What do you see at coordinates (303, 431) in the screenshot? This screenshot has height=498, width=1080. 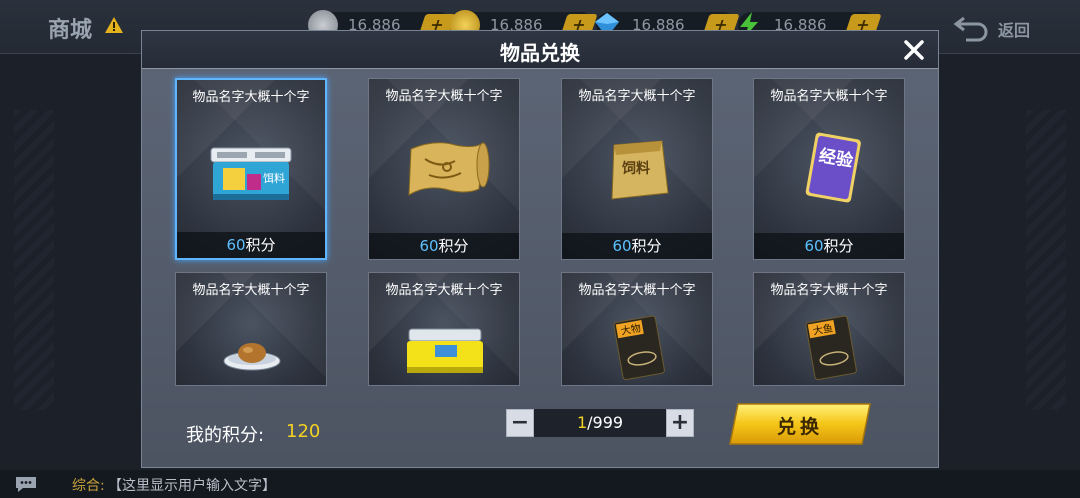 I see `my-points-value: 120` at bounding box center [303, 431].